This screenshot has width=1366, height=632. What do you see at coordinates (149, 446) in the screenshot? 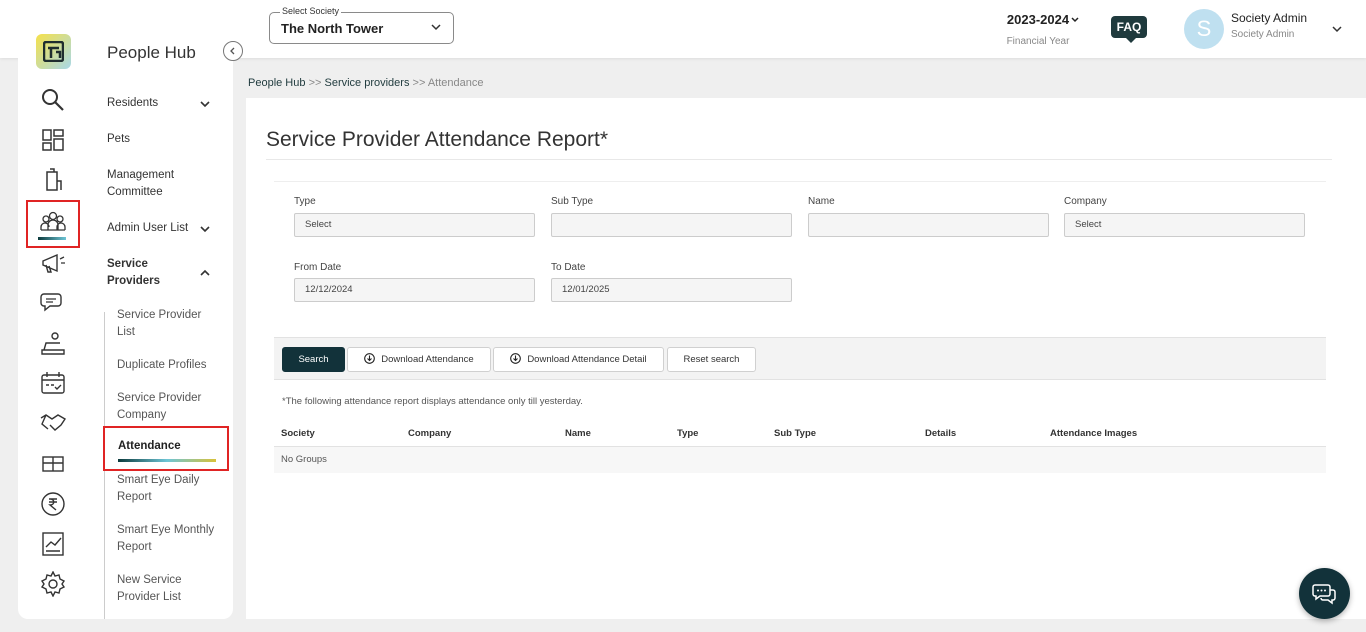
I see `submenu-item-attendance-label: Attendance` at bounding box center [149, 446].